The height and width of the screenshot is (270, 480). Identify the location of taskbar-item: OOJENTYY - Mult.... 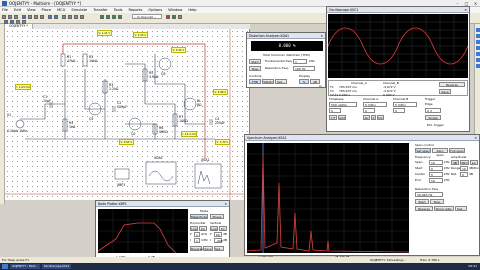
(25, 266).